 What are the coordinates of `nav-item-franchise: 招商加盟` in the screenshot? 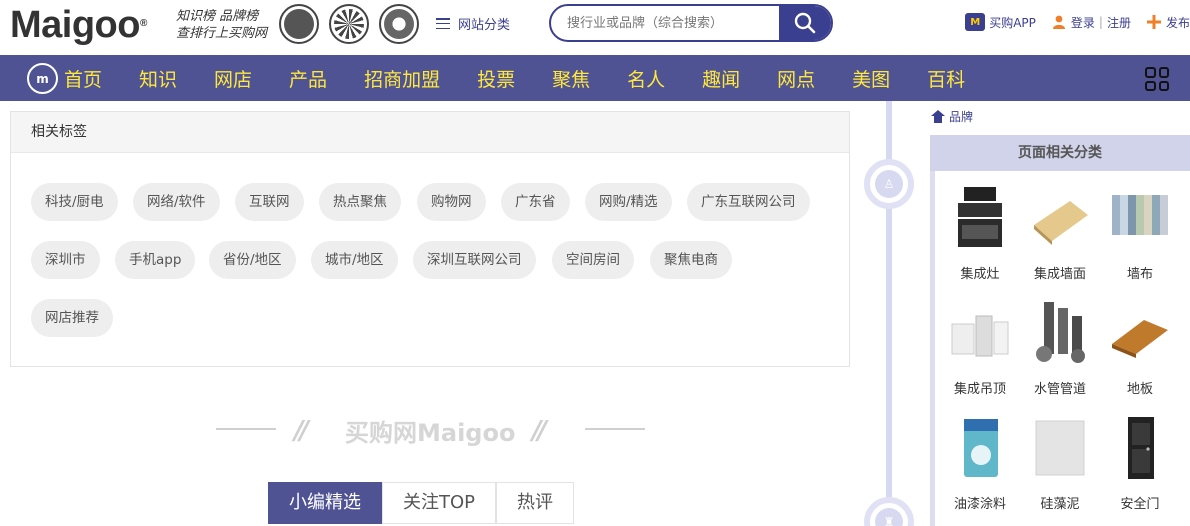 It's located at (402, 78).